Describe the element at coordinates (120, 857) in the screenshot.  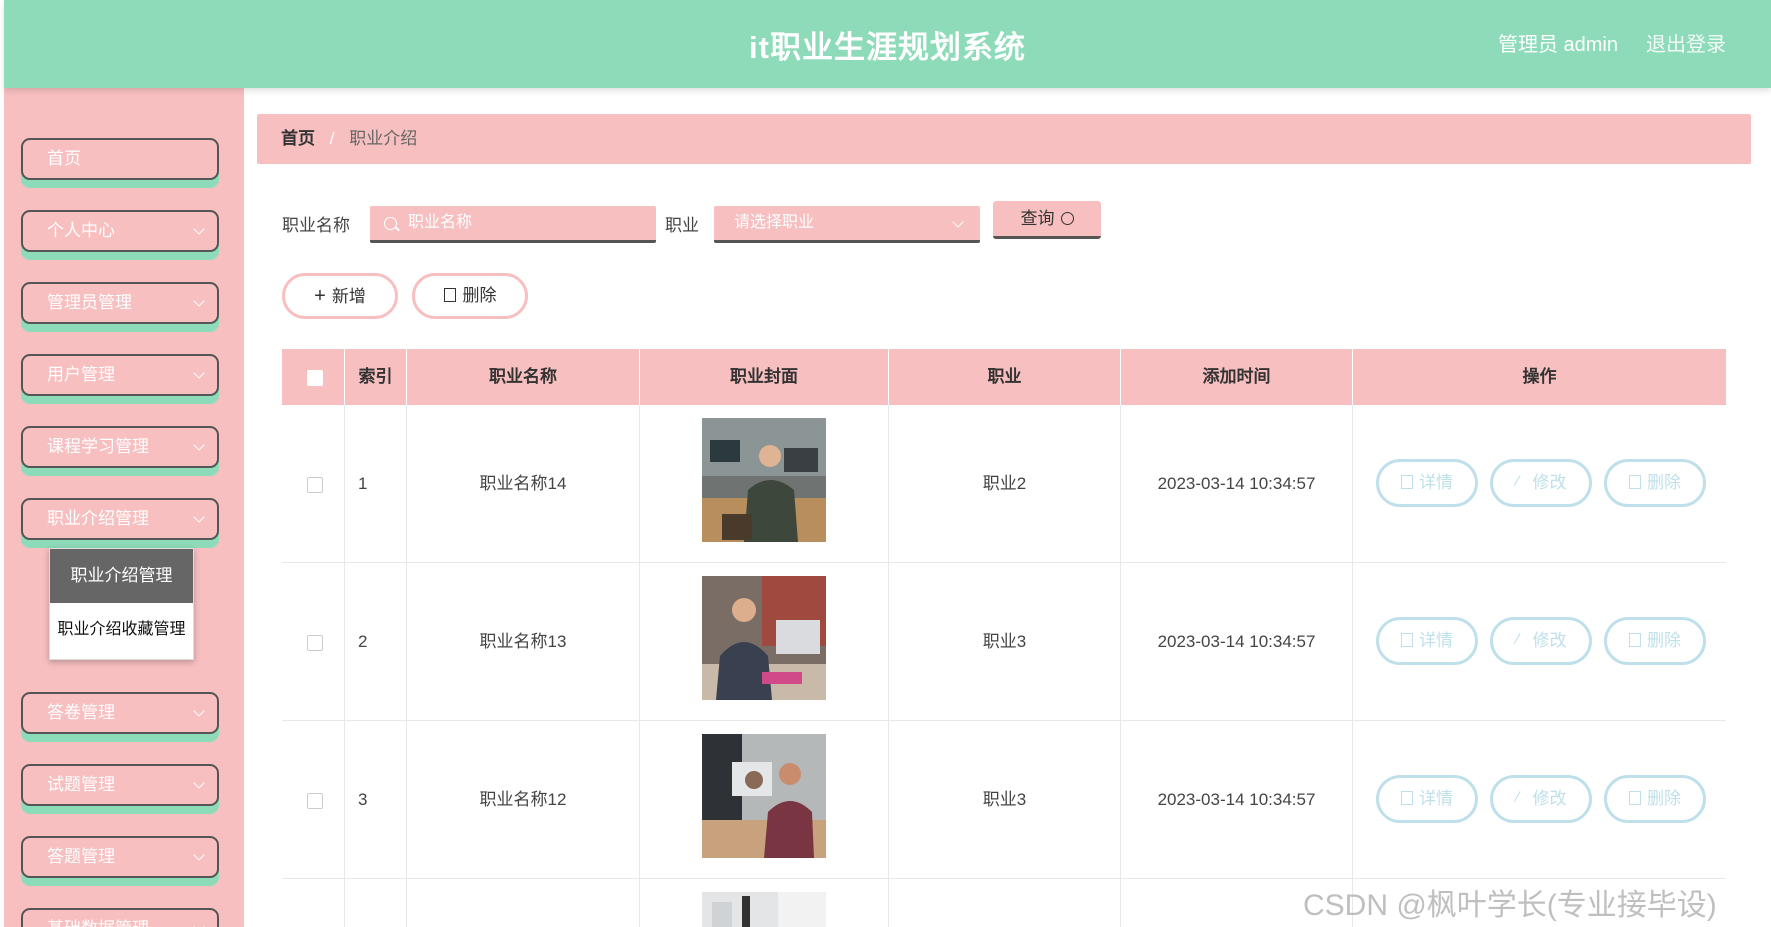
I see `sidebar-item-answering-management: 答题管理` at that location.